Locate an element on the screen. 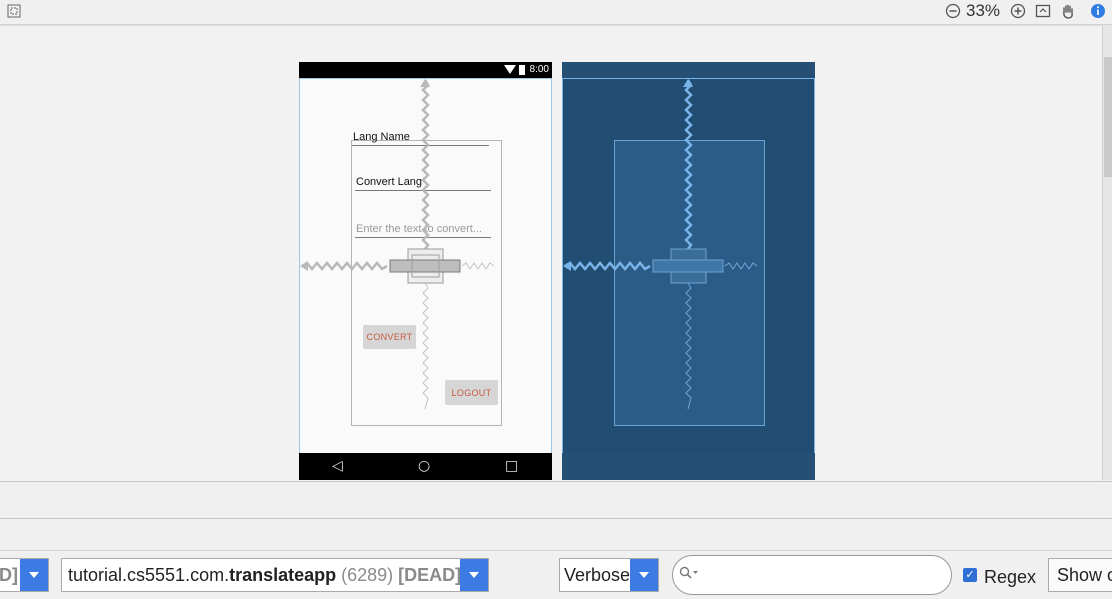  constraint-right-spring is located at coordinates (478, 266).